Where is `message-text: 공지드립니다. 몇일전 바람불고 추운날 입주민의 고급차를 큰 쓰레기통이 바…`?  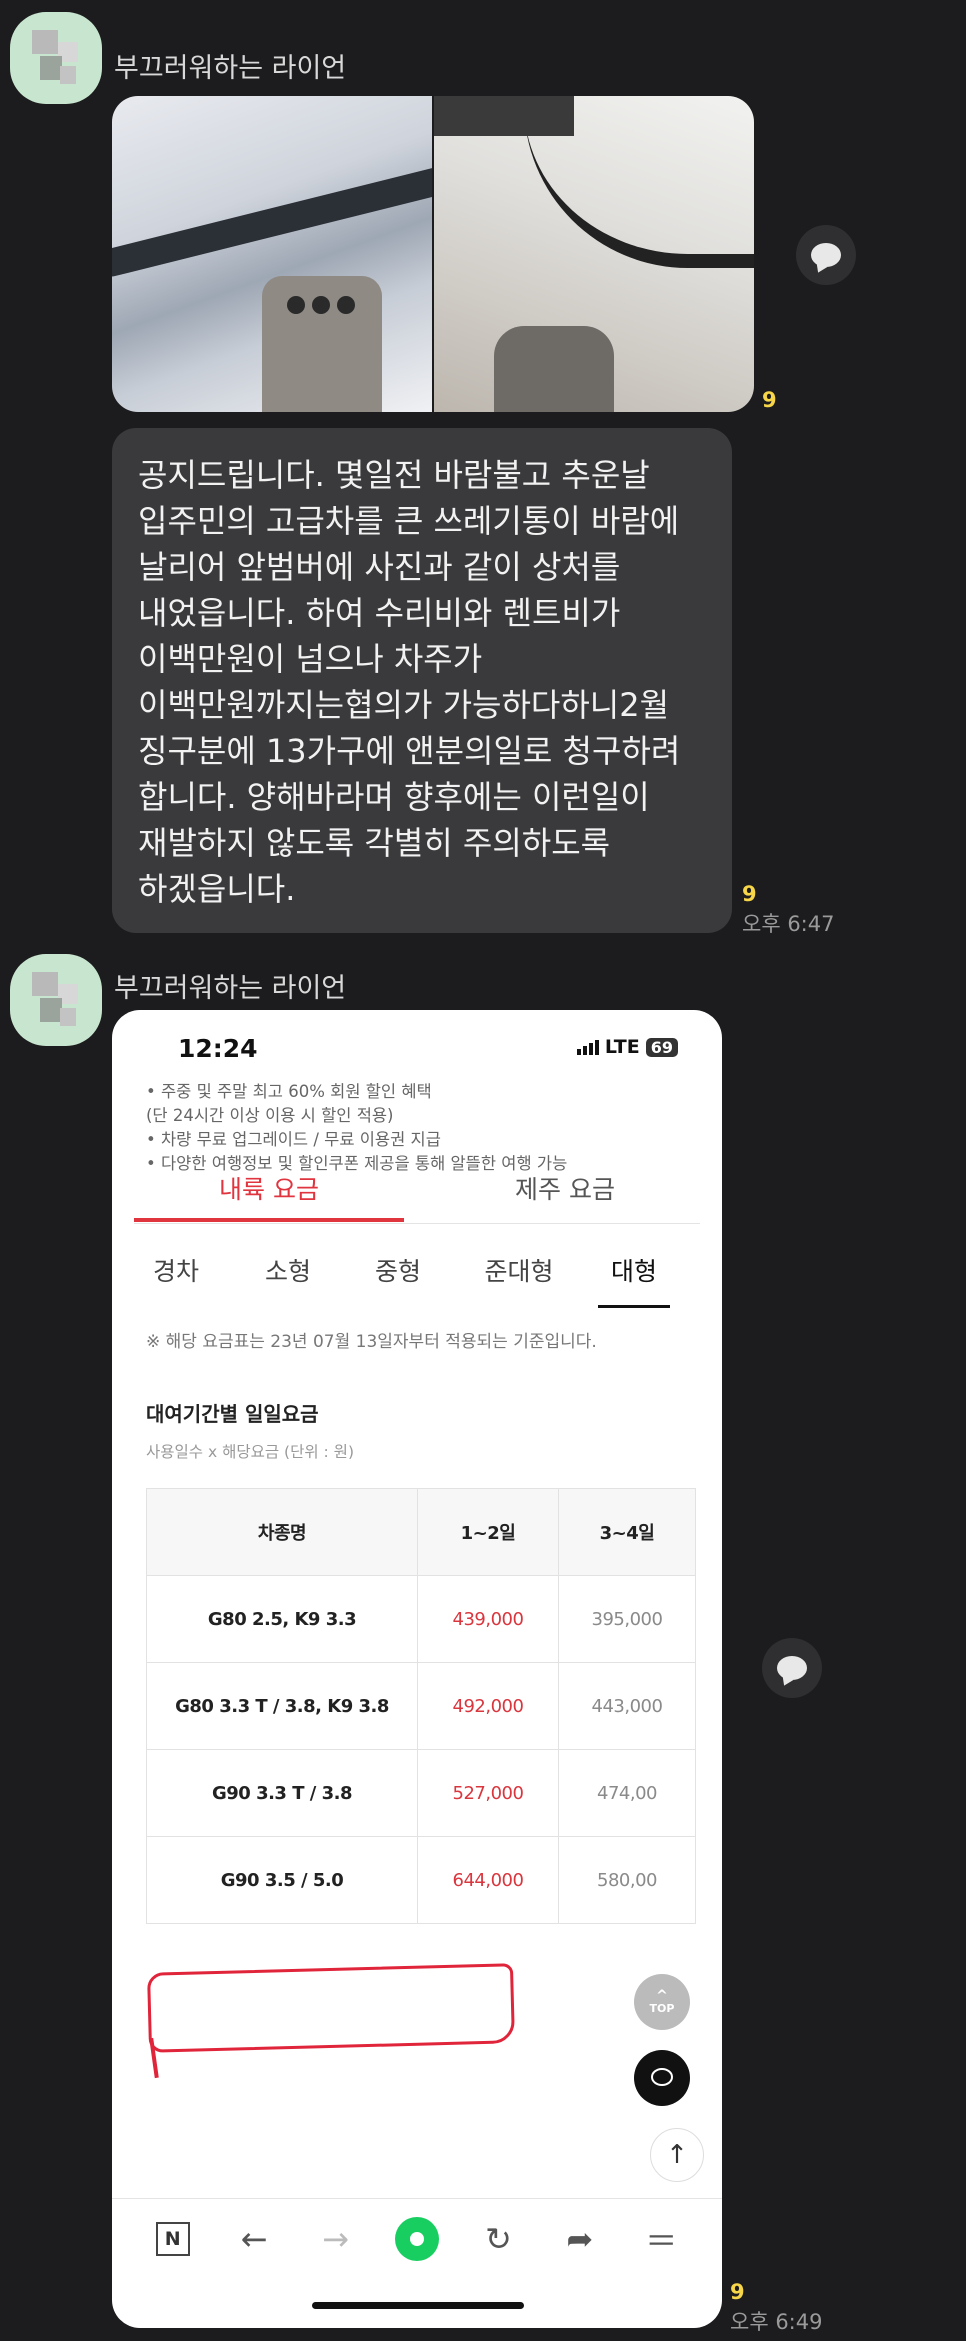
message-text: 공지드립니다. 몇일전 바람불고 추운날 입주민의 고급차를 큰 쓰레기통이 바… is located at coordinates (422, 680).